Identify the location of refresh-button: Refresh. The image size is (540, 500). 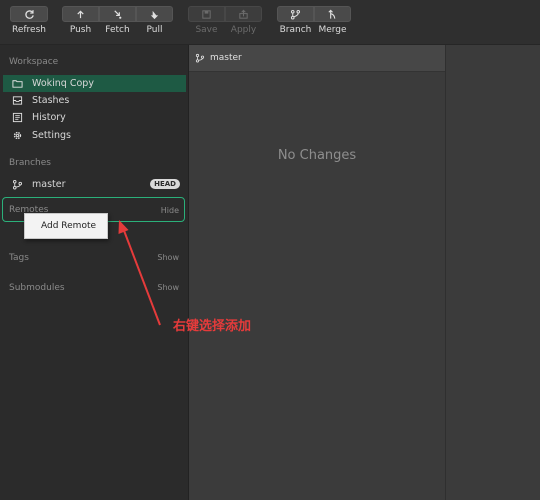
(29, 23).